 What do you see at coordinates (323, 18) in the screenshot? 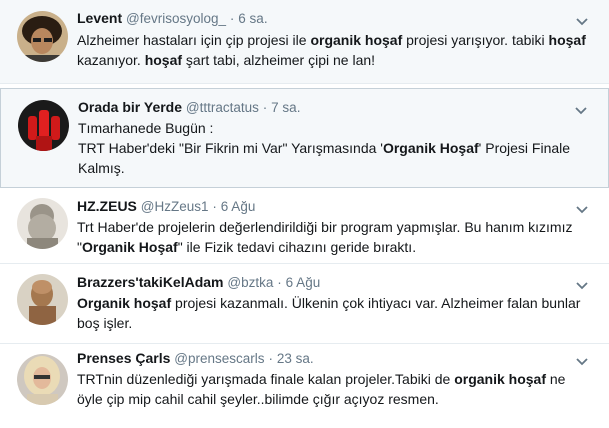
I see `tweet-header: Levent @fevrisosyolog_ · 6 sa.` at bounding box center [323, 18].